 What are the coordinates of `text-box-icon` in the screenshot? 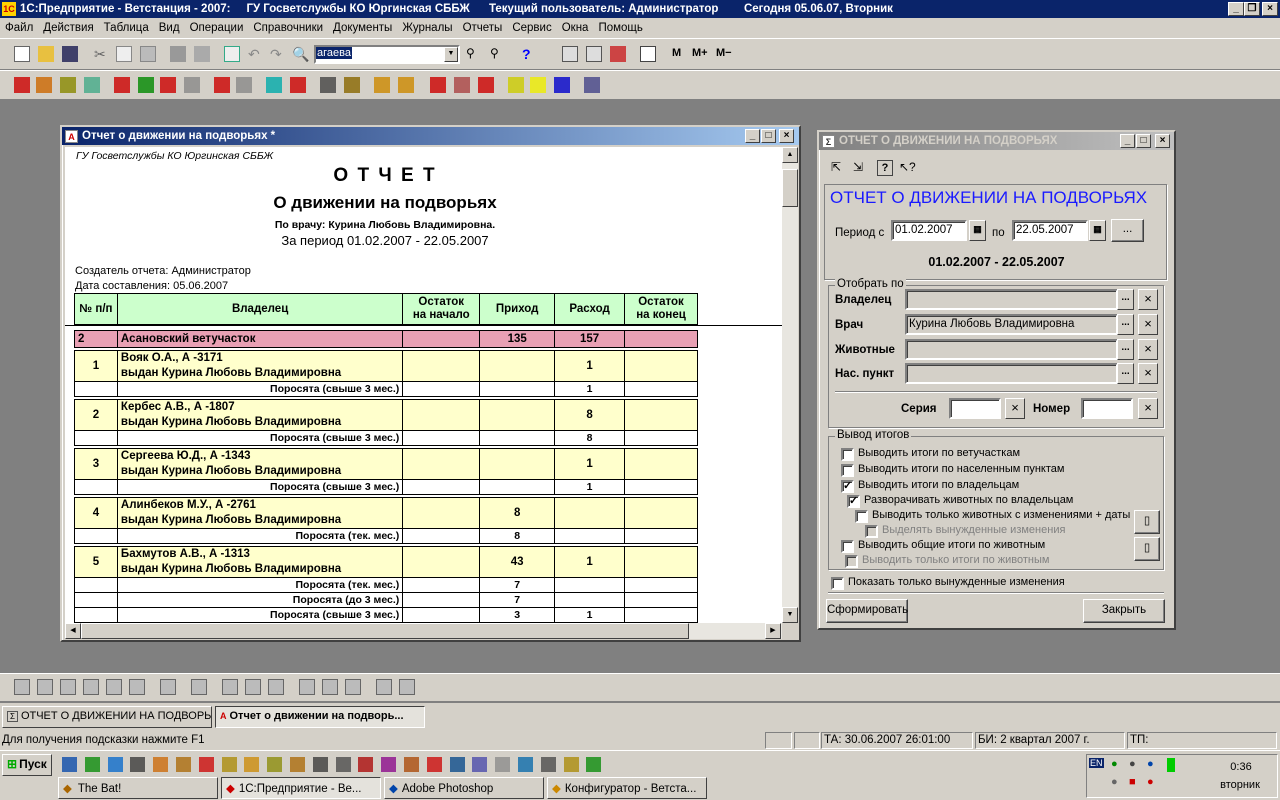 It's located at (68, 687).